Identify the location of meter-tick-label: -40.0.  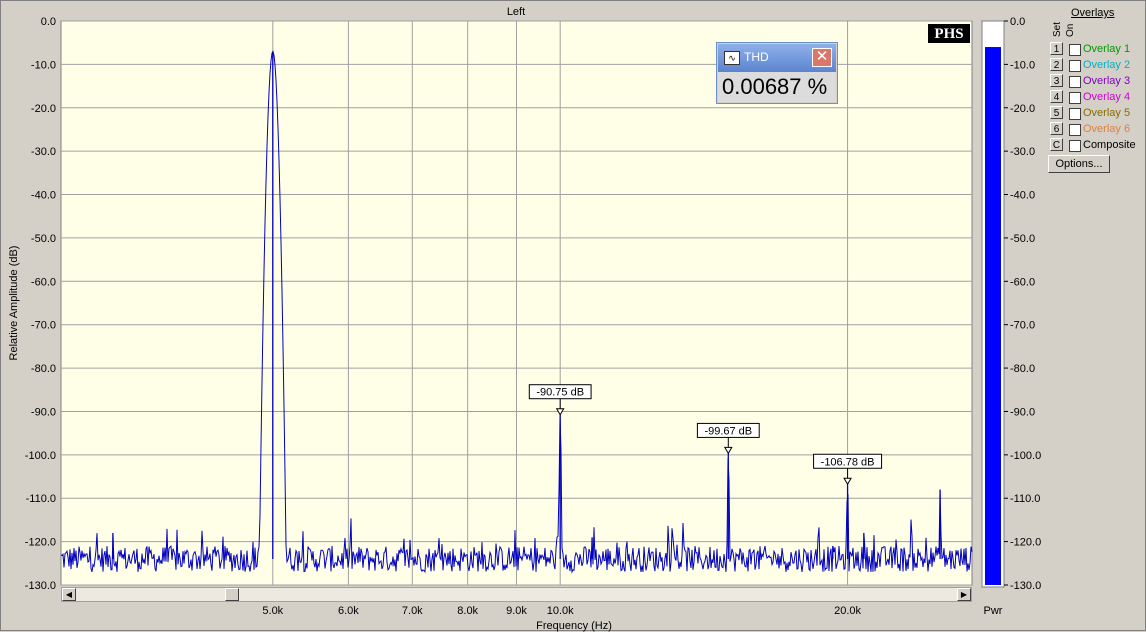
(1022, 196).